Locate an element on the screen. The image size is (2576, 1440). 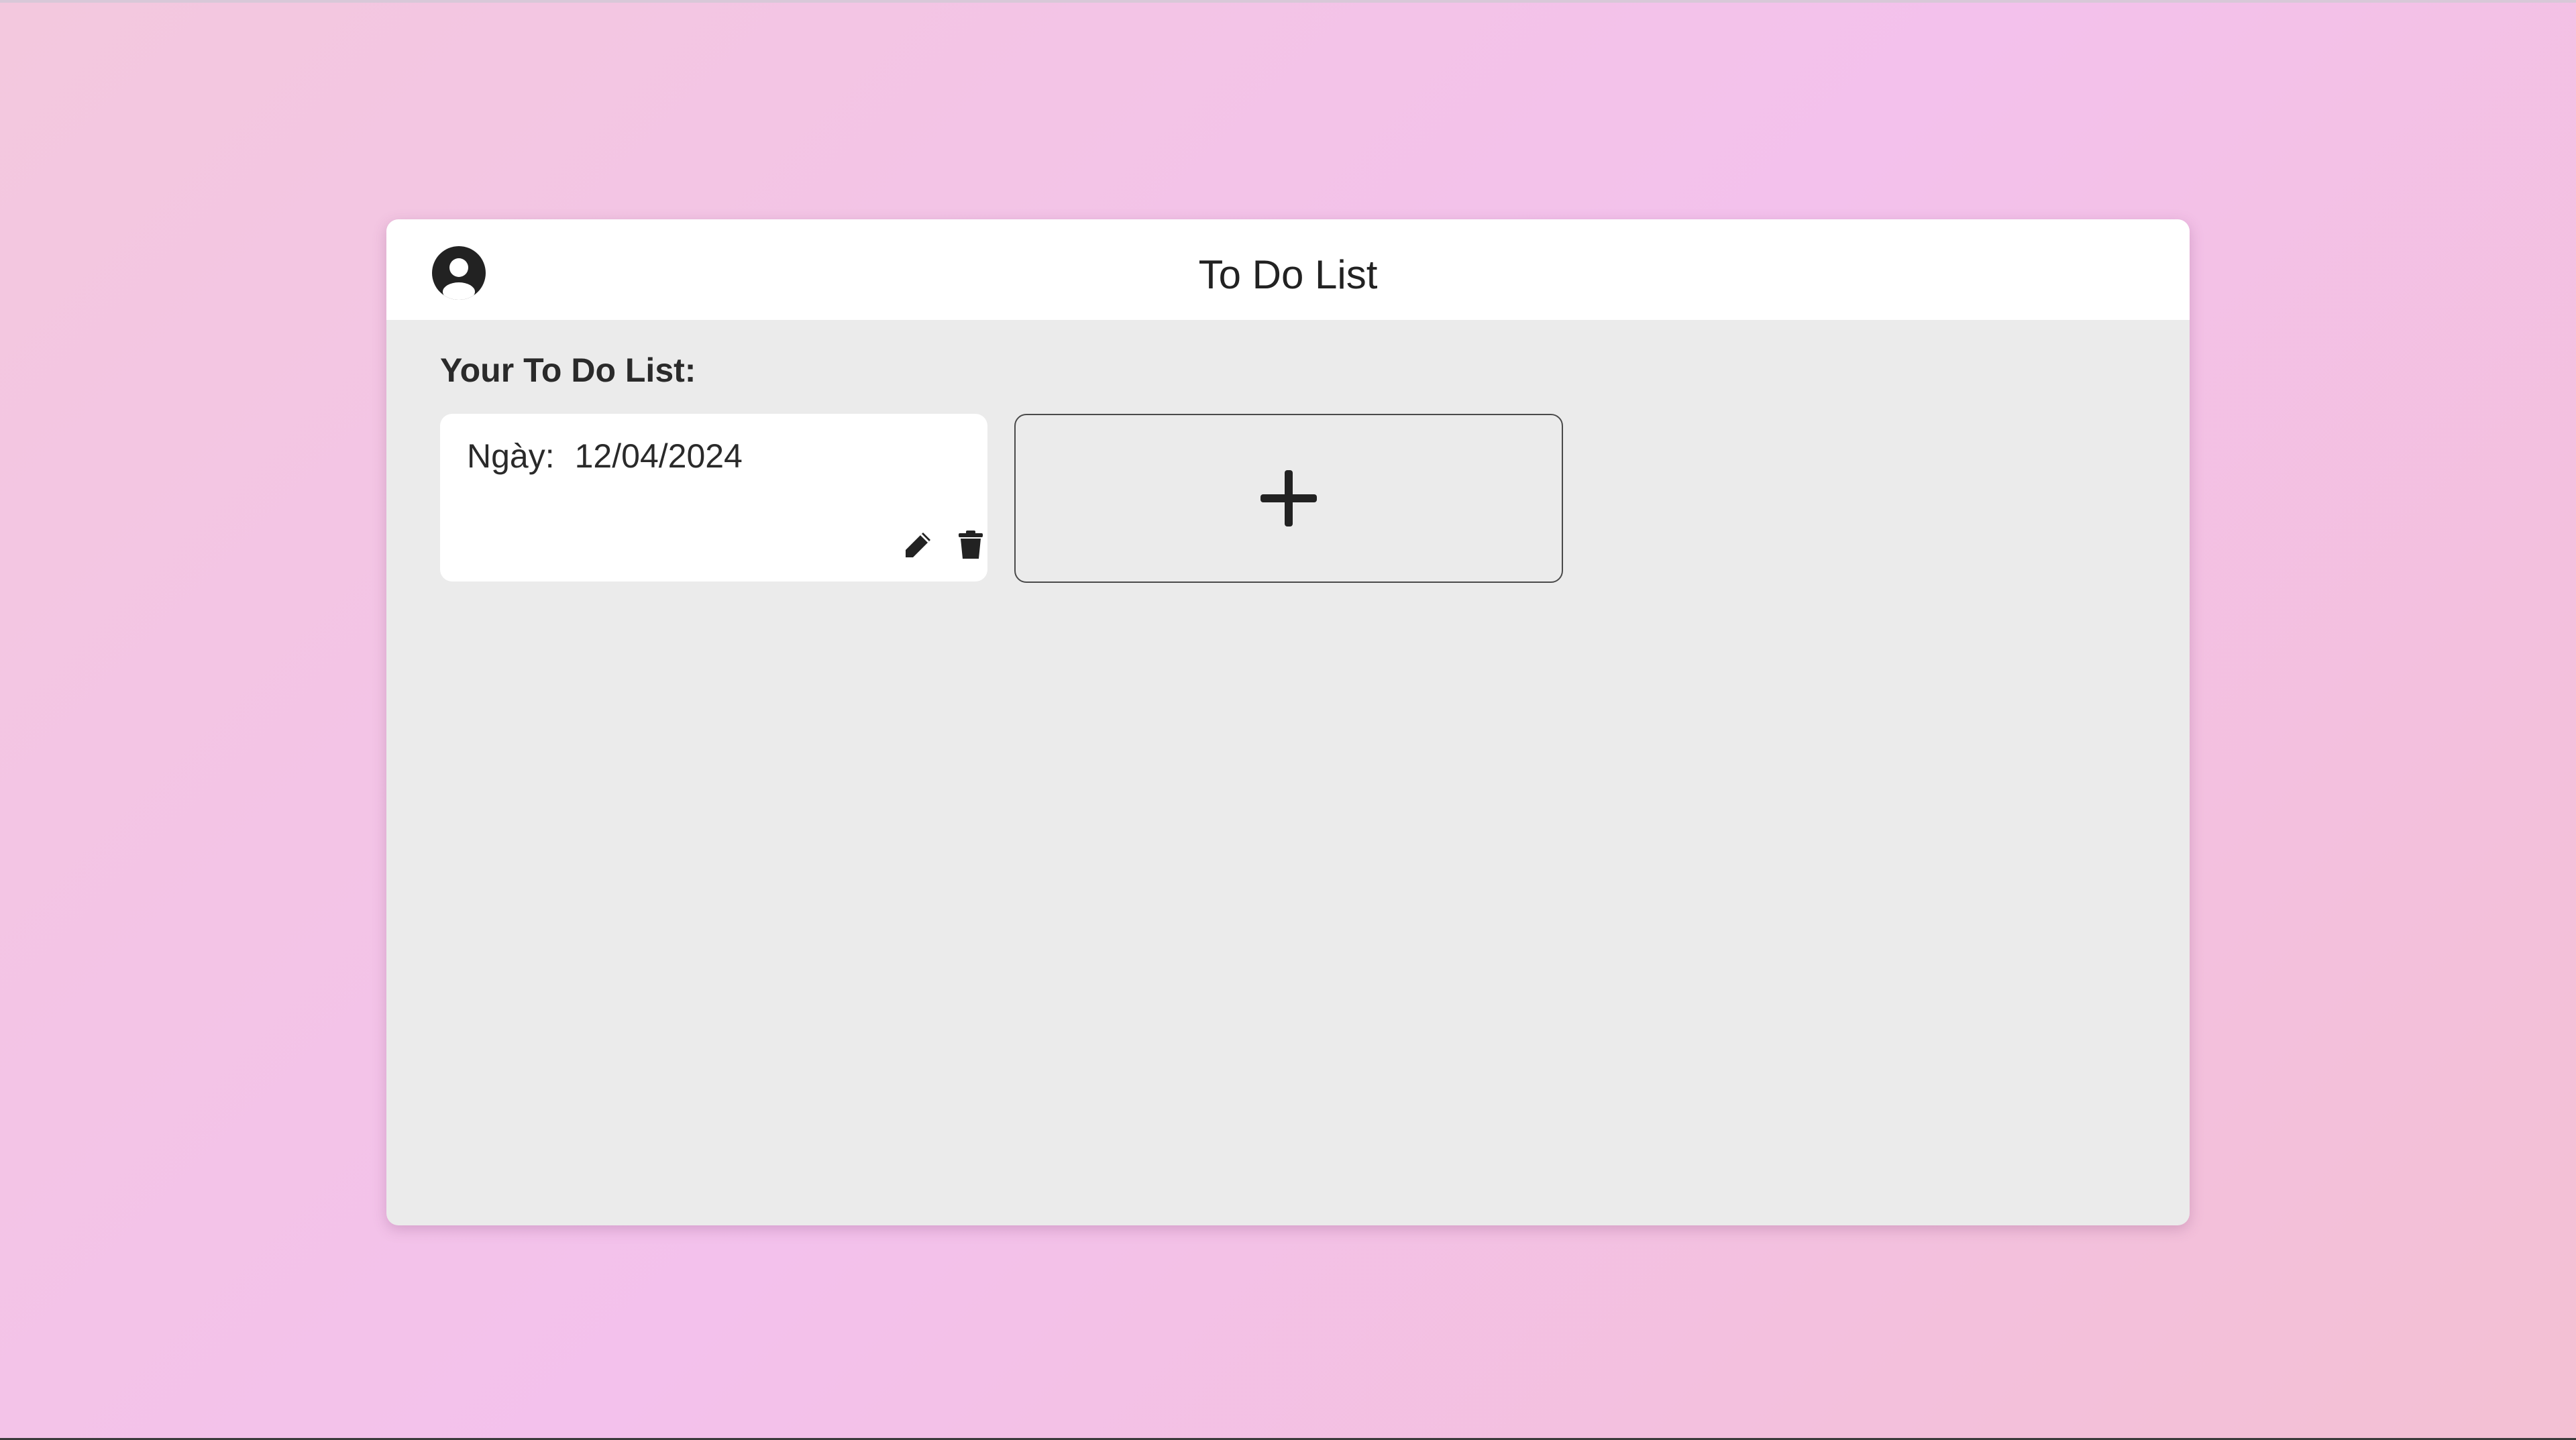
date-label: Ngày: is located at coordinates (511, 456).